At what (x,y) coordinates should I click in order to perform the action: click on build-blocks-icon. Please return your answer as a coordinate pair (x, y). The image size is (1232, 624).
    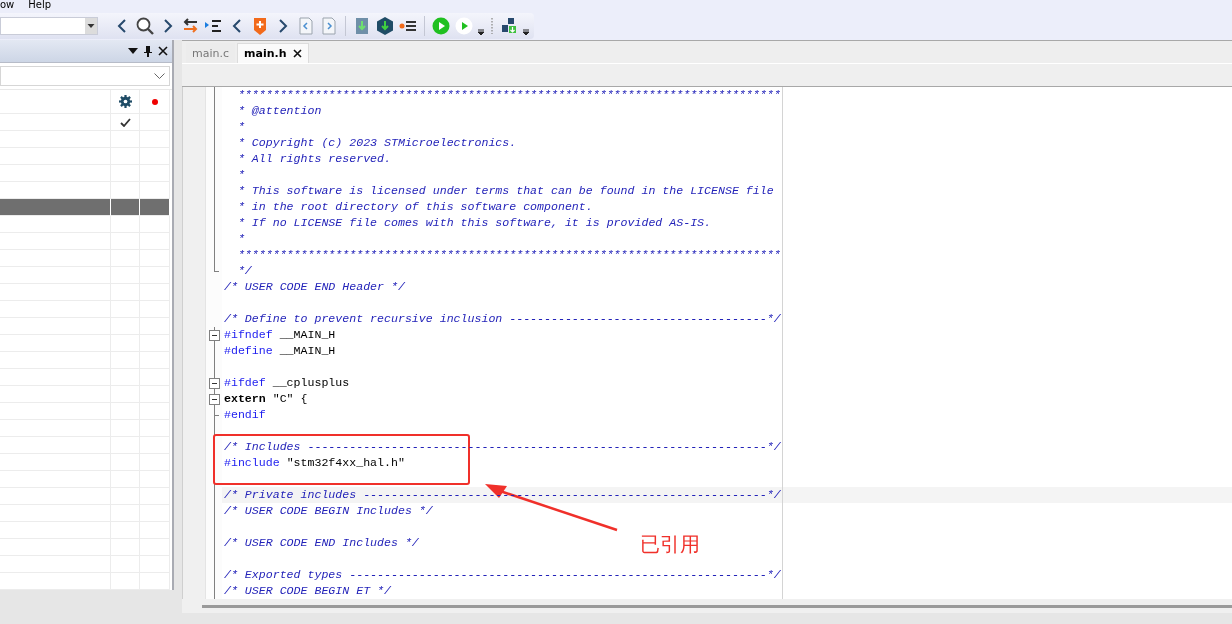
    Looking at the image, I should click on (509, 26).